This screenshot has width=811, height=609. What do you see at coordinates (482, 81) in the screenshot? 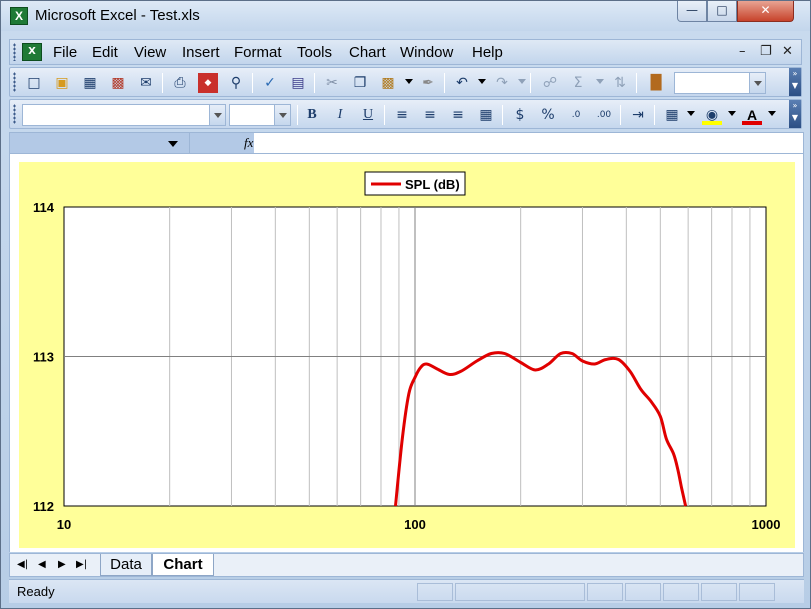
I see `undo-dropdown-arrow` at bounding box center [482, 81].